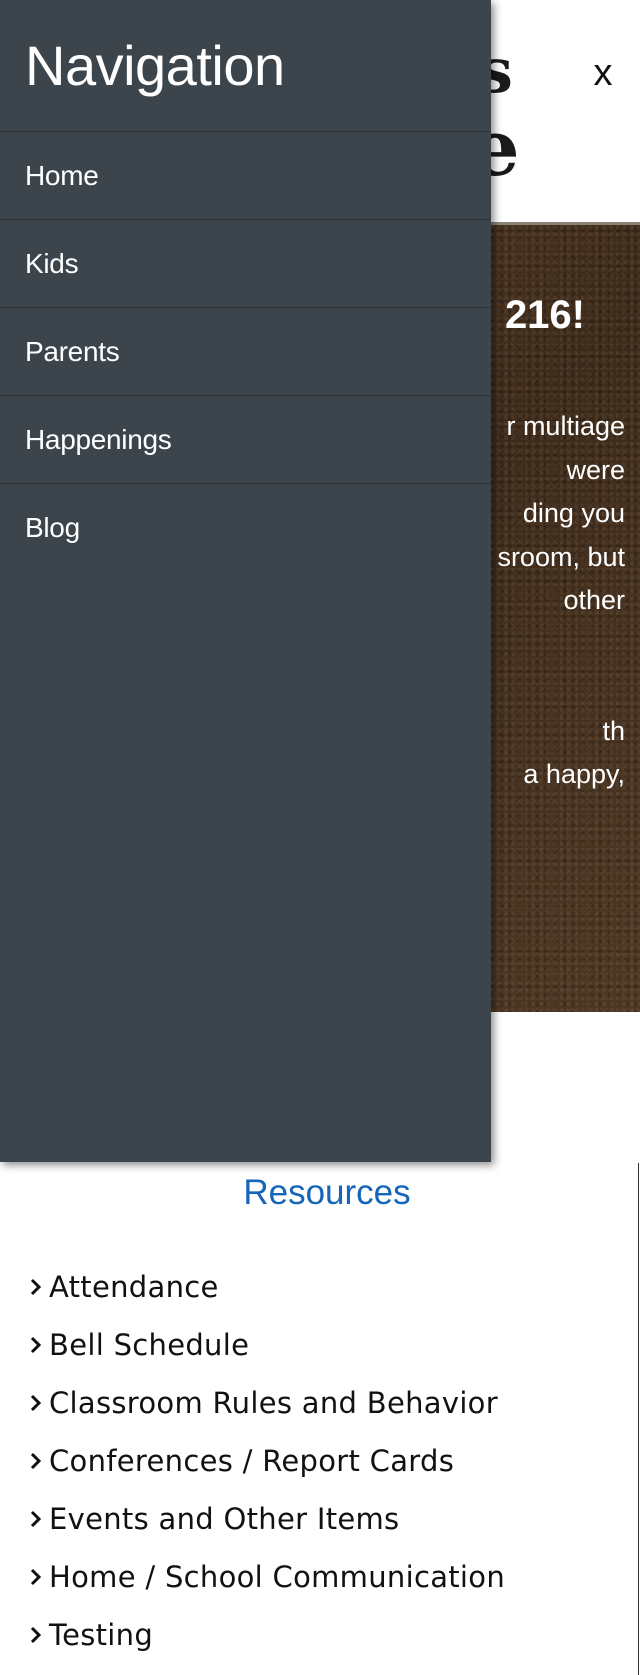  Describe the element at coordinates (149, 1345) in the screenshot. I see `resources-link: Bell Schedule` at that location.